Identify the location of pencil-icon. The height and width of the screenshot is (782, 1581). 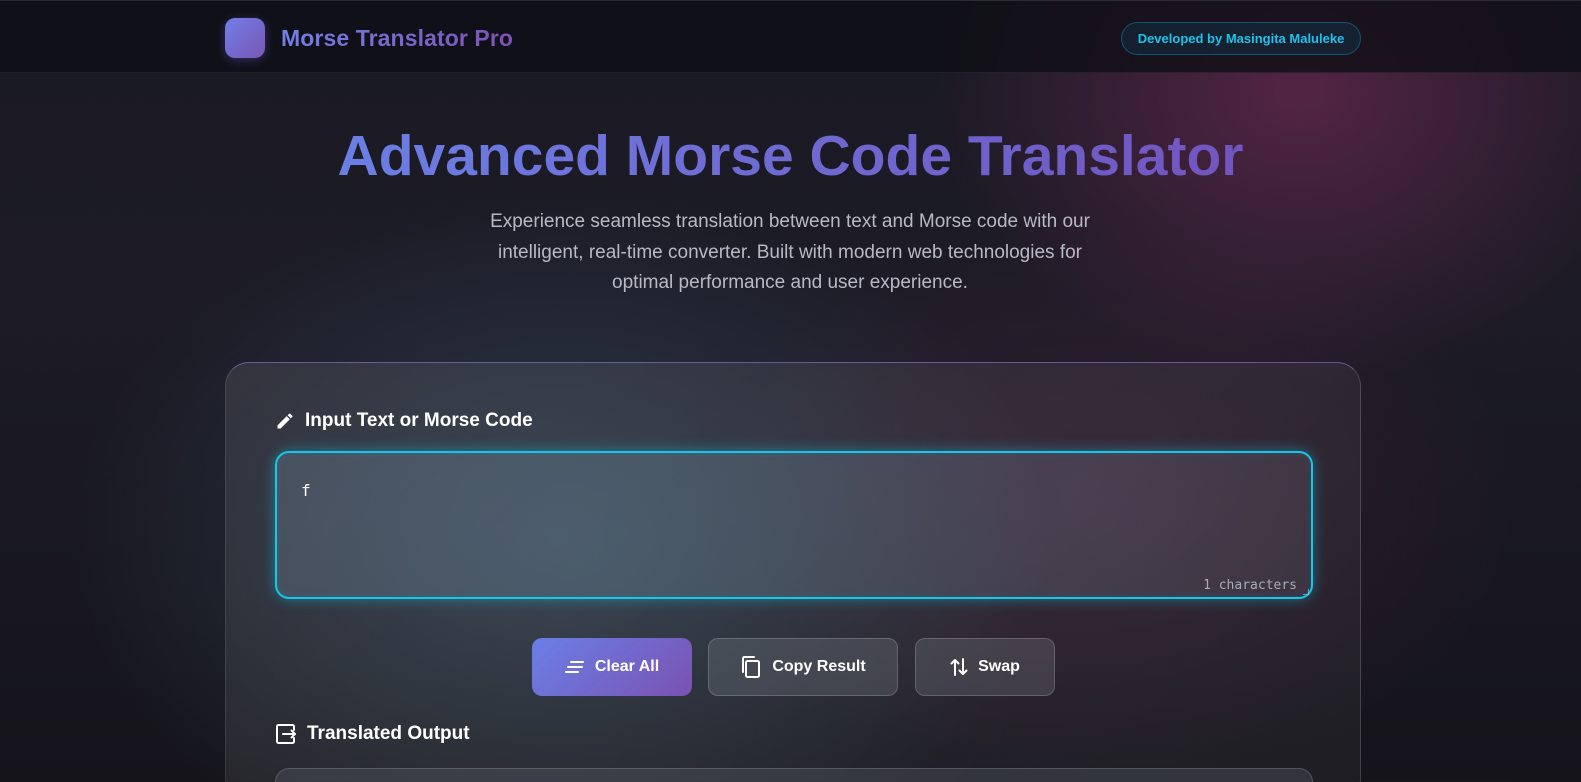
(285, 421).